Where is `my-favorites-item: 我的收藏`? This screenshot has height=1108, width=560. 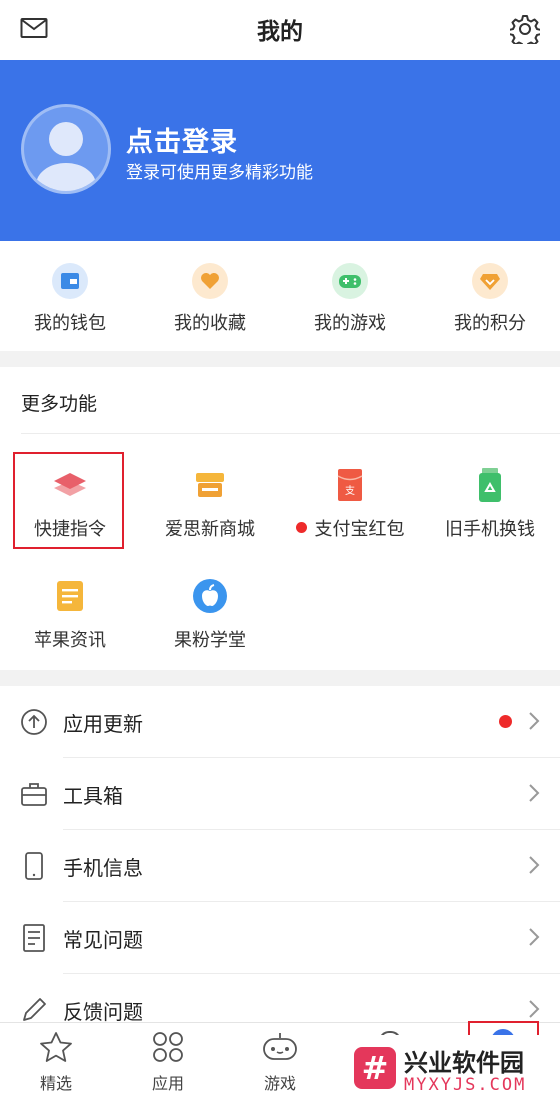
my-favorites-item: 我的收藏 is located at coordinates (210, 296).